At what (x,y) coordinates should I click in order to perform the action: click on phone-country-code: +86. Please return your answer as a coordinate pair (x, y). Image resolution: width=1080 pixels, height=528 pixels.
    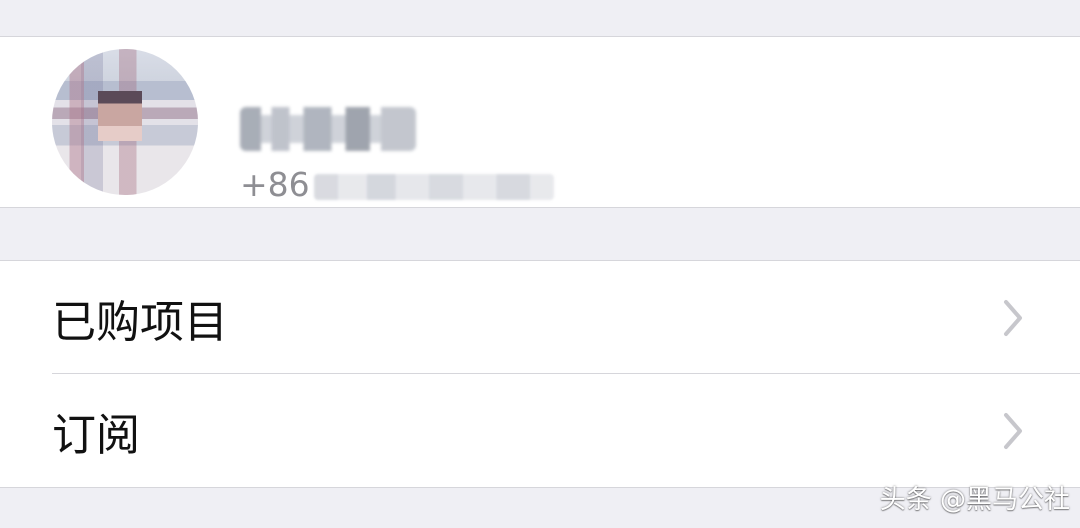
    Looking at the image, I should click on (275, 184).